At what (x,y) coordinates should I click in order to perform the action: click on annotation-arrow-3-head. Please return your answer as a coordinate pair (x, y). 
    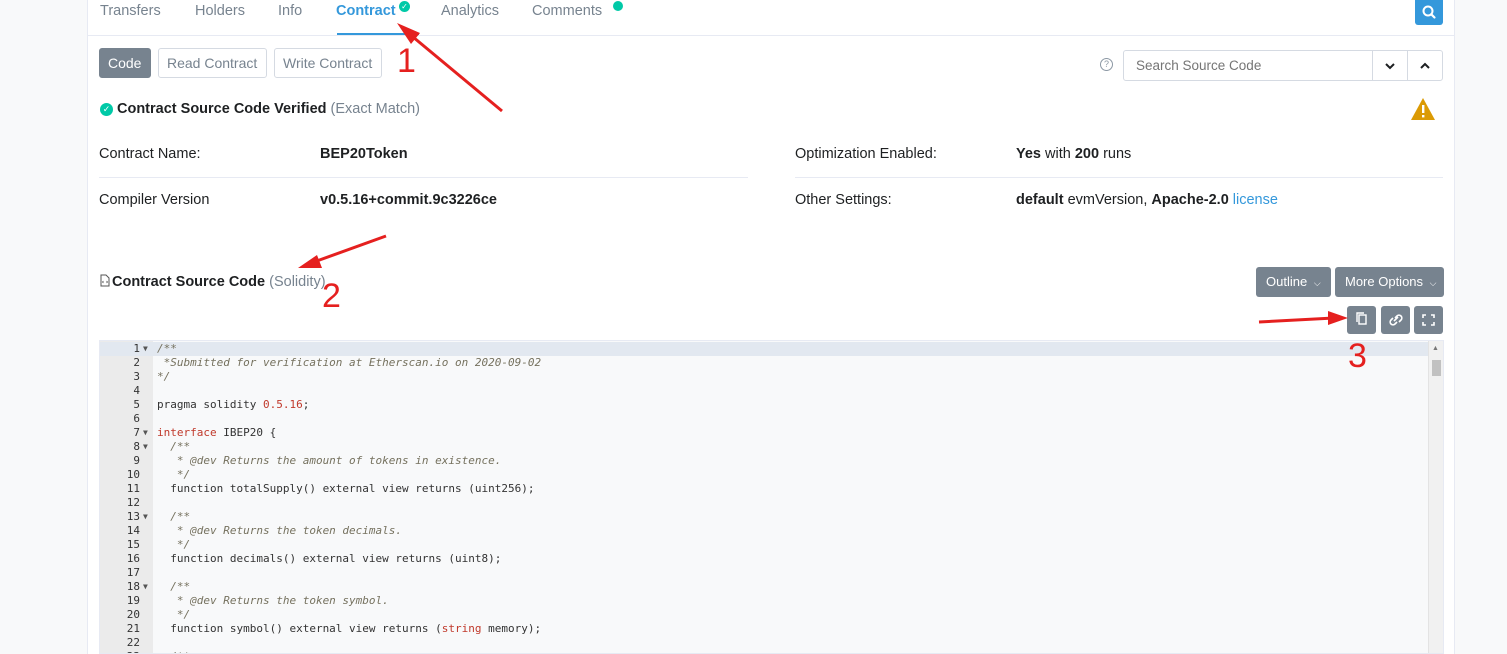
    Looking at the image, I should click on (1338, 318).